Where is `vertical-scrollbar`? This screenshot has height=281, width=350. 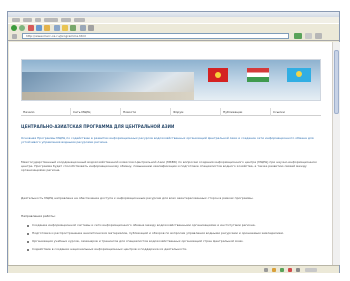
vertical-scrollbar is located at coordinates (336, 153).